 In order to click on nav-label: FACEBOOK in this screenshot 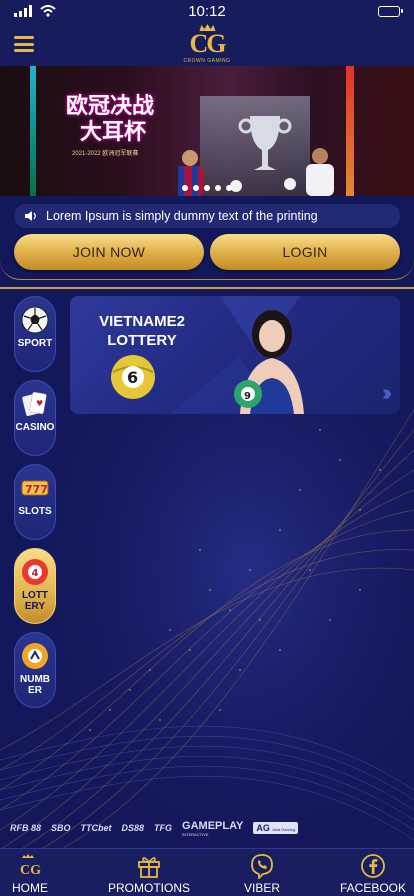, I will do `click(373, 888)`.